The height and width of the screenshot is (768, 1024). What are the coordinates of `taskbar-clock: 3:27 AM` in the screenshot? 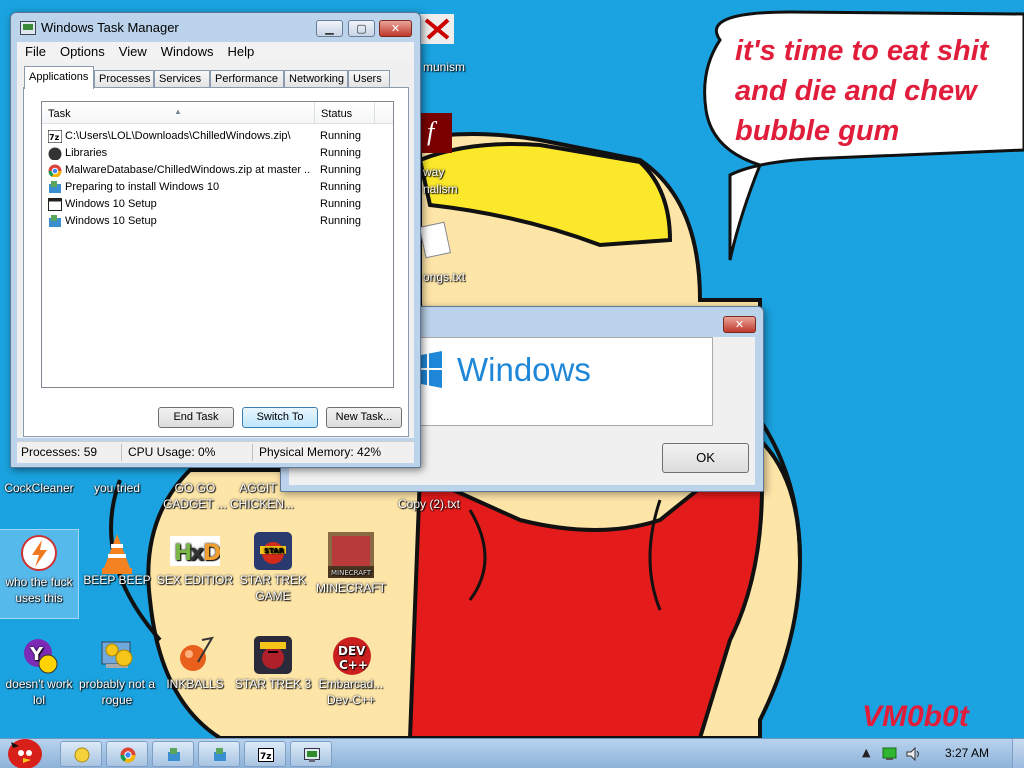 It's located at (967, 753).